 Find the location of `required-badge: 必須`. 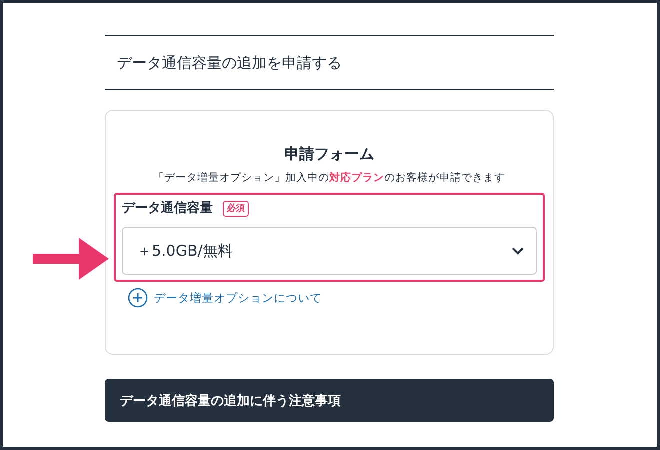

required-badge: 必須 is located at coordinates (236, 209).